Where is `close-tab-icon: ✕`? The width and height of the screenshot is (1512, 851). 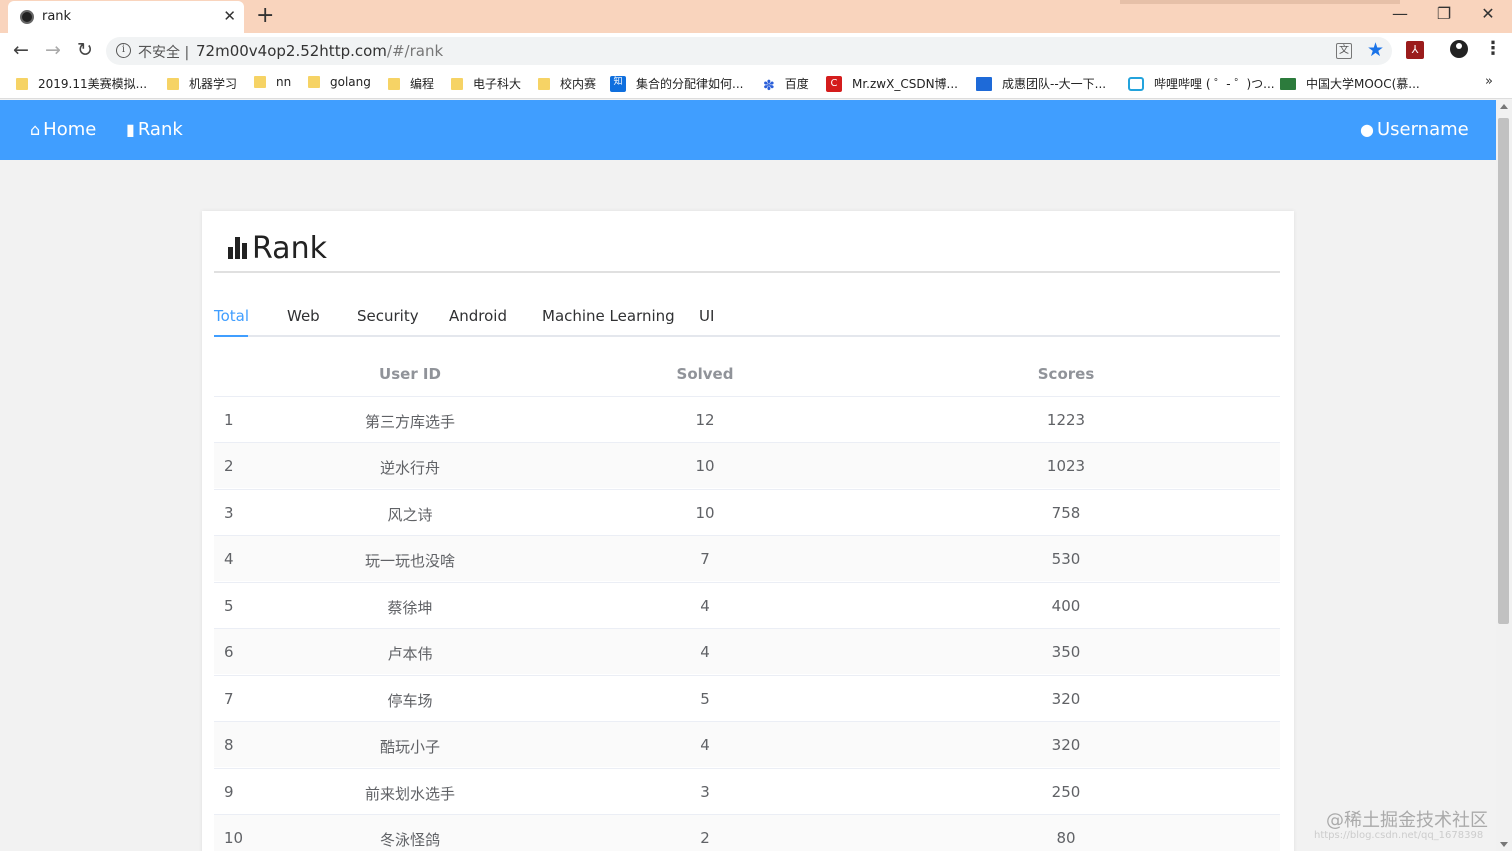
close-tab-icon: ✕ is located at coordinates (229, 16).